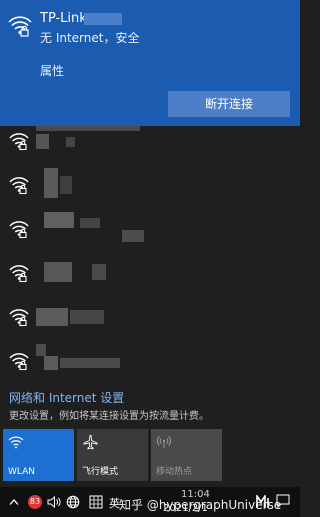  Describe the element at coordinates (22, 472) in the screenshot. I see `wlan-label: WLAN` at that location.